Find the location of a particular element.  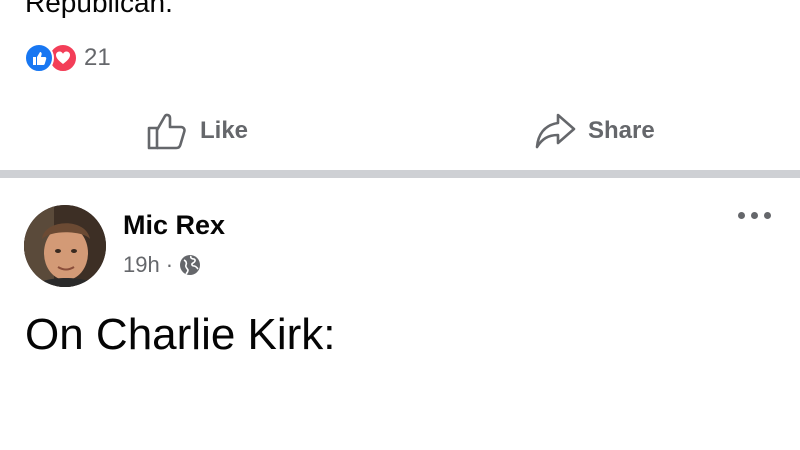

post-divider is located at coordinates (400, 174).